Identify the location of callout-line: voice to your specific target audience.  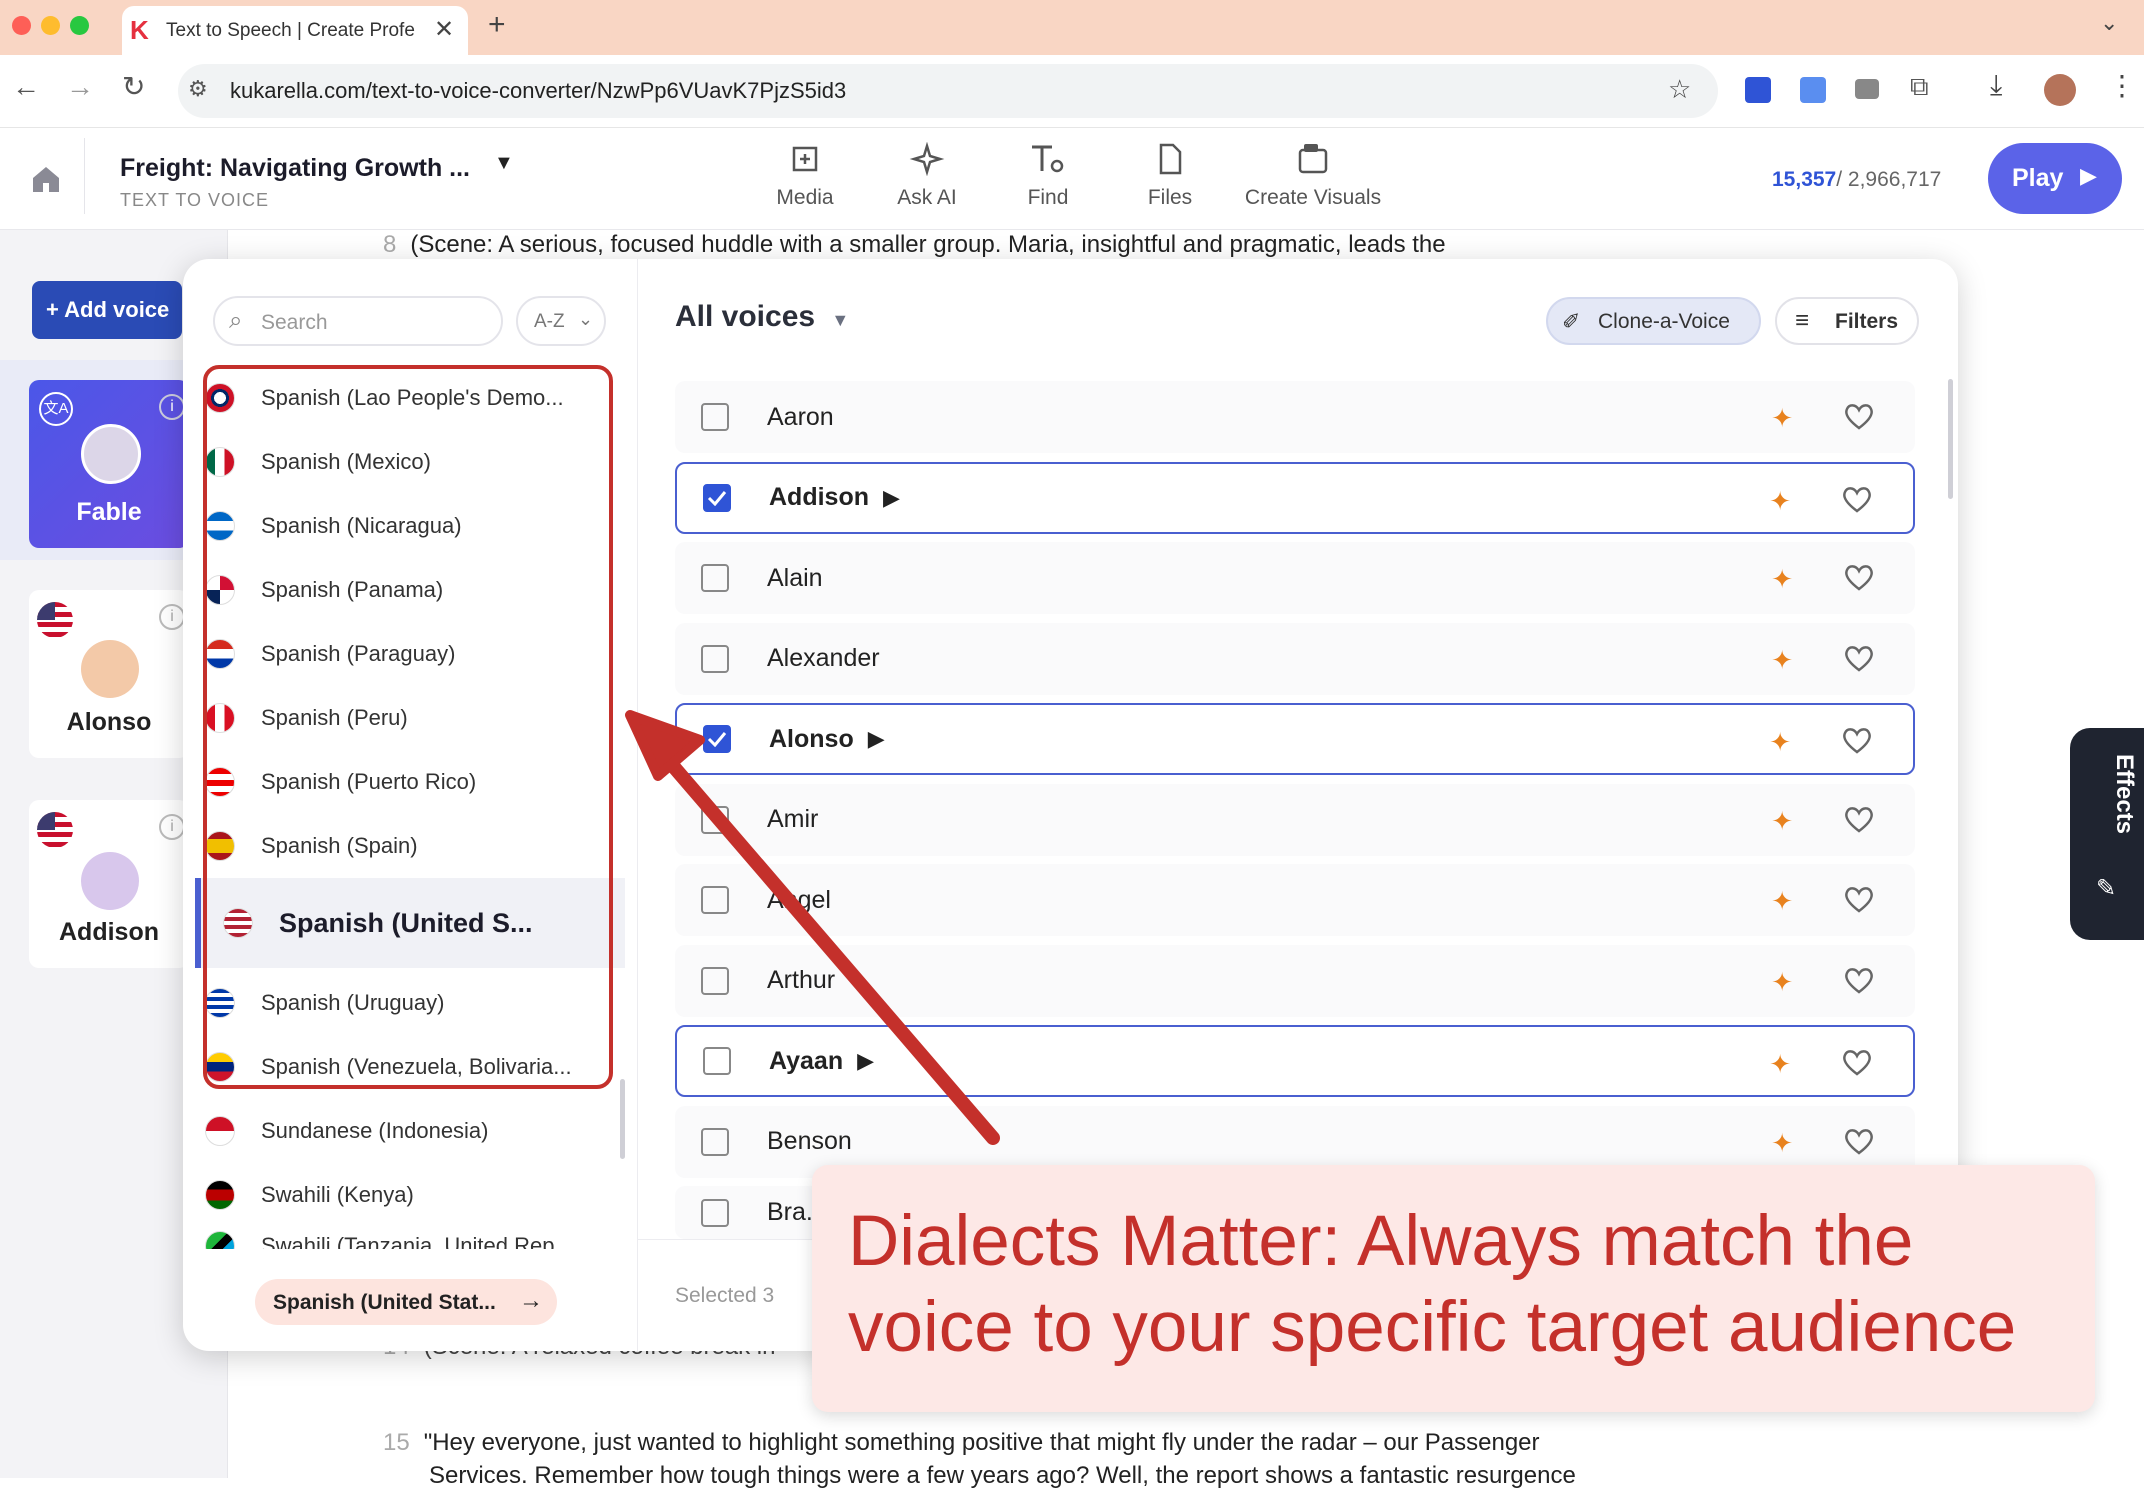
(1432, 1327).